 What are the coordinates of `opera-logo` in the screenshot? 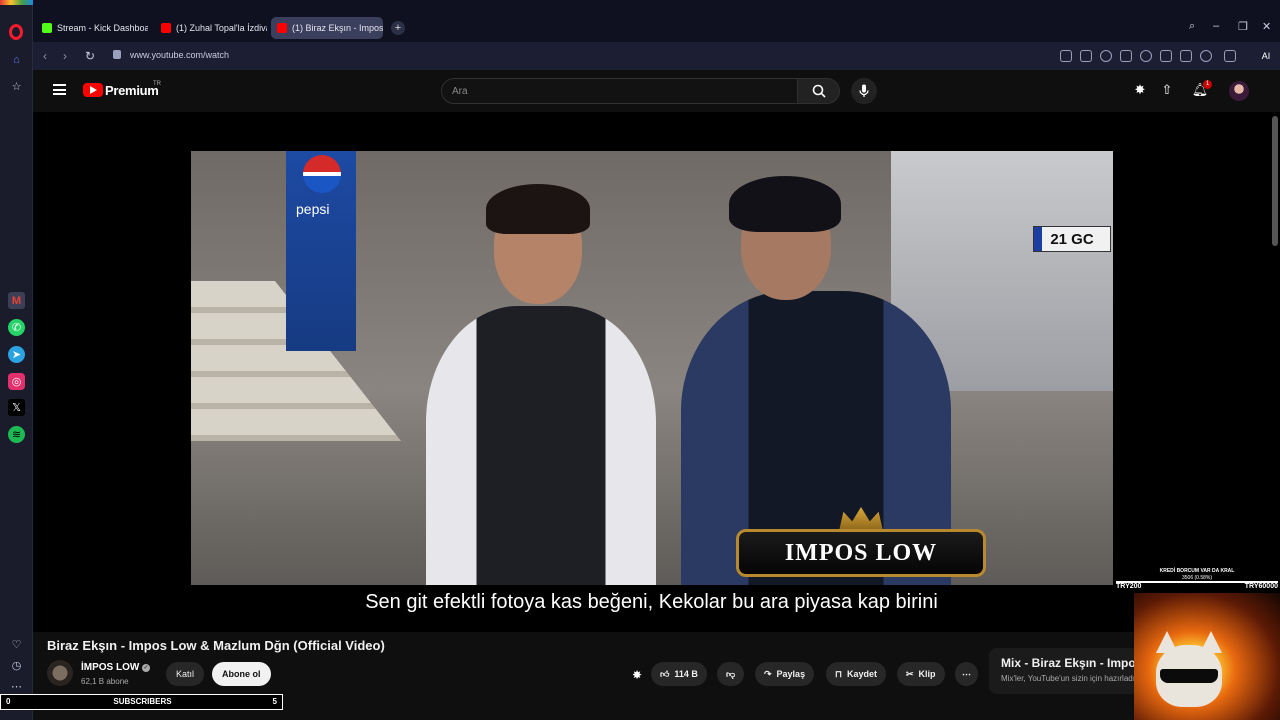 It's located at (16, 32).